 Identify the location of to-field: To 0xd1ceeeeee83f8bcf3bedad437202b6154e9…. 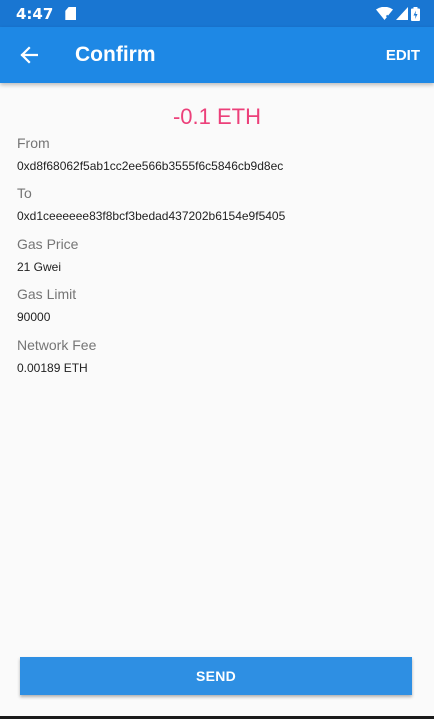
(151, 204).